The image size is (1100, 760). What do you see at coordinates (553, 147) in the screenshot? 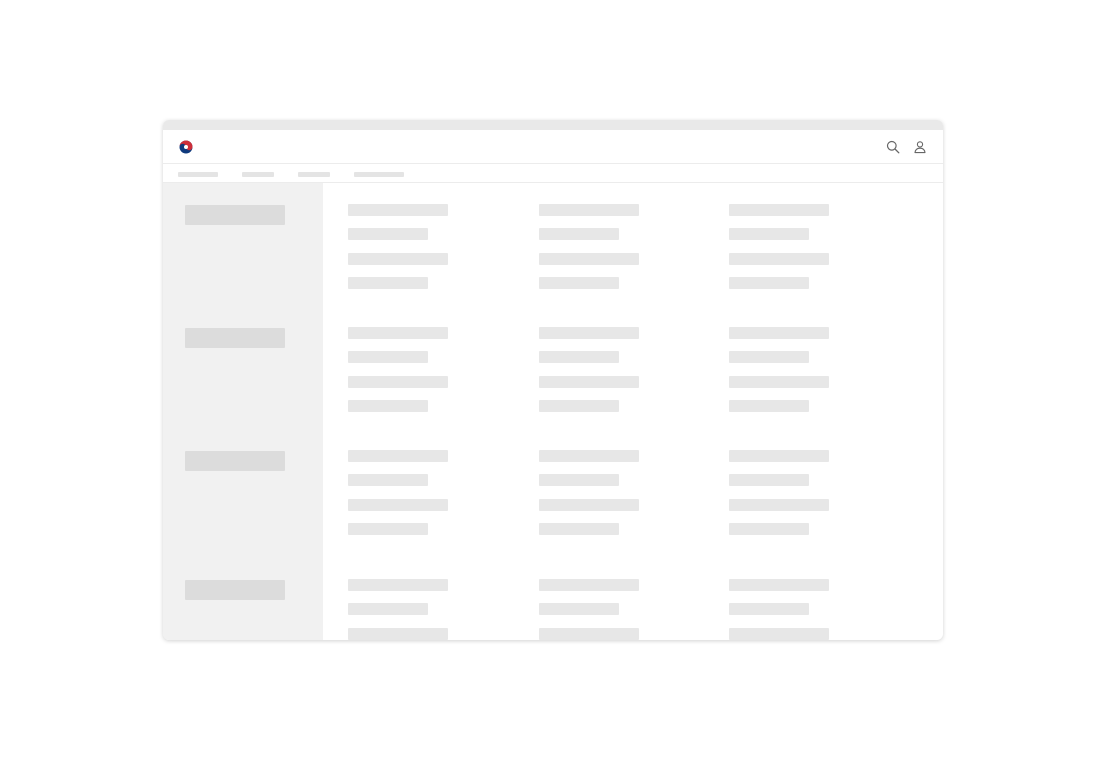
I see `site-header` at bounding box center [553, 147].